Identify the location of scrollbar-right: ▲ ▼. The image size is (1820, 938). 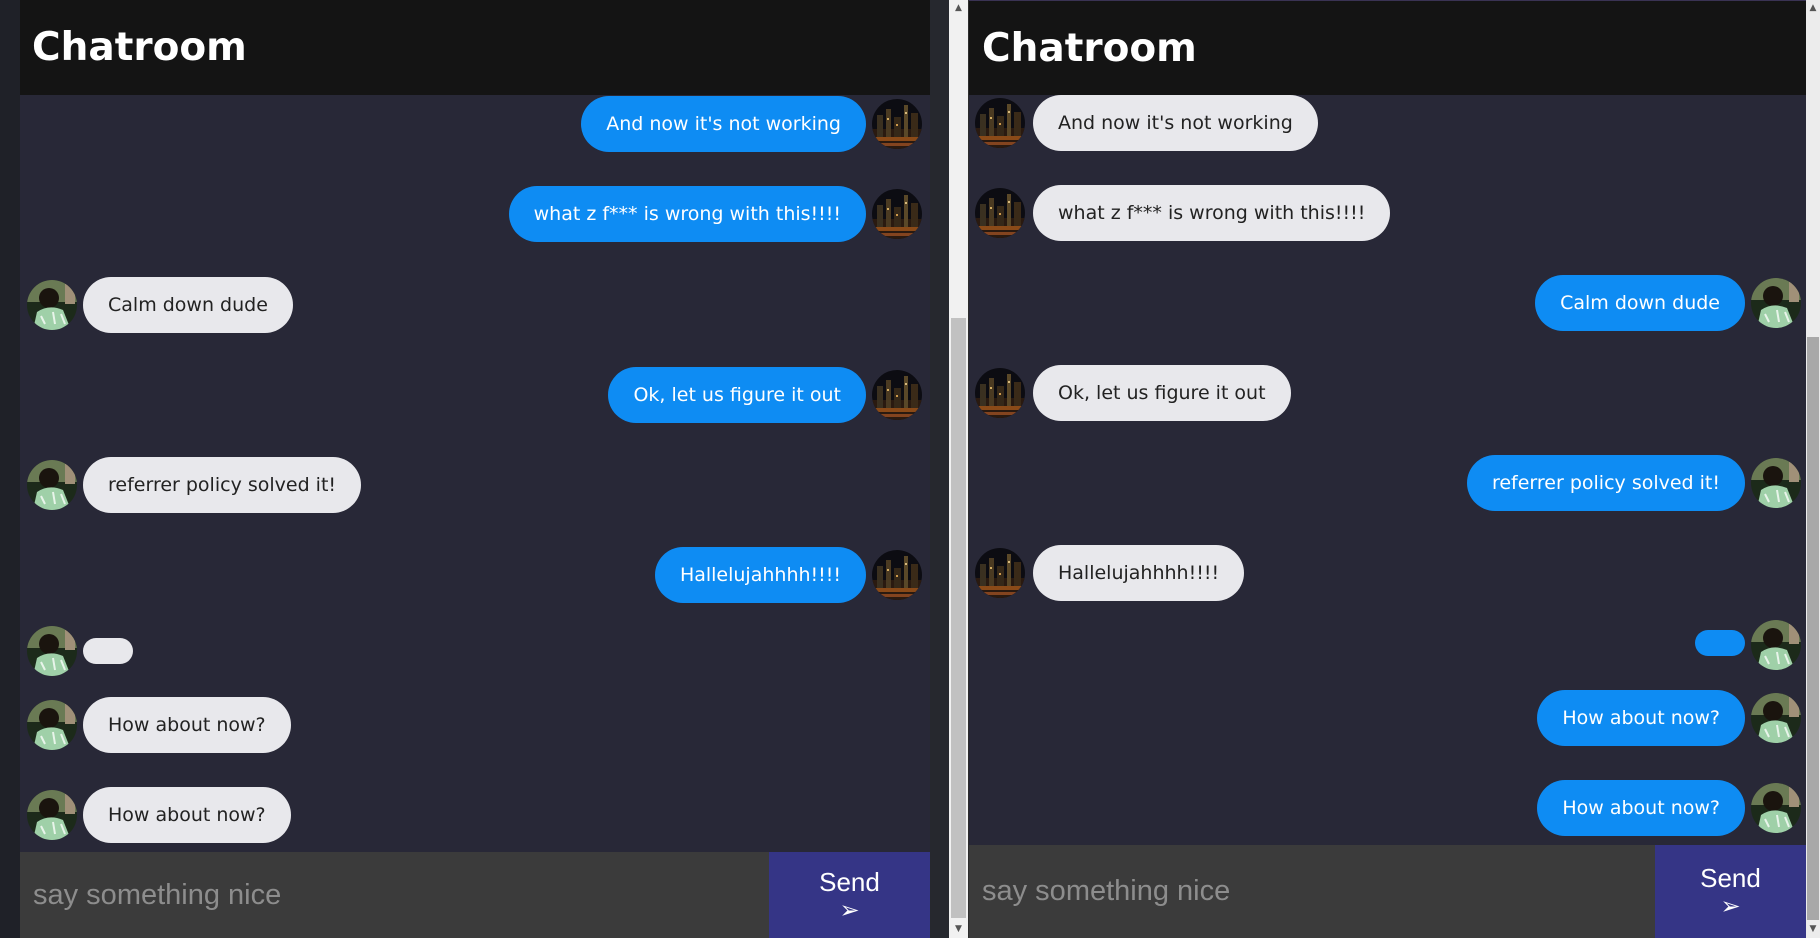
(1813, 469).